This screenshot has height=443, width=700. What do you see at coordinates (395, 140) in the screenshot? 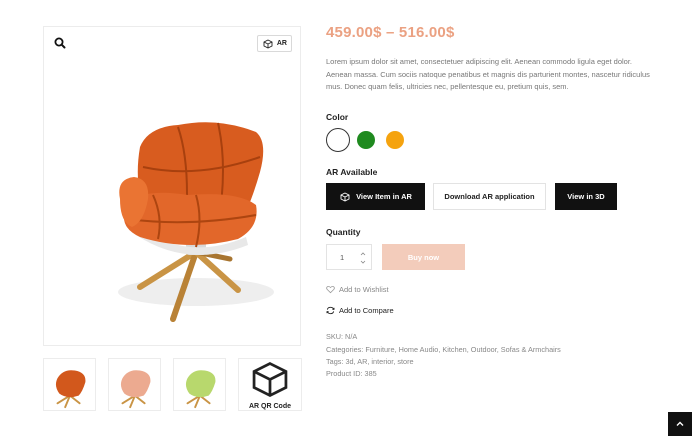
I see `color-swatch-orange` at bounding box center [395, 140].